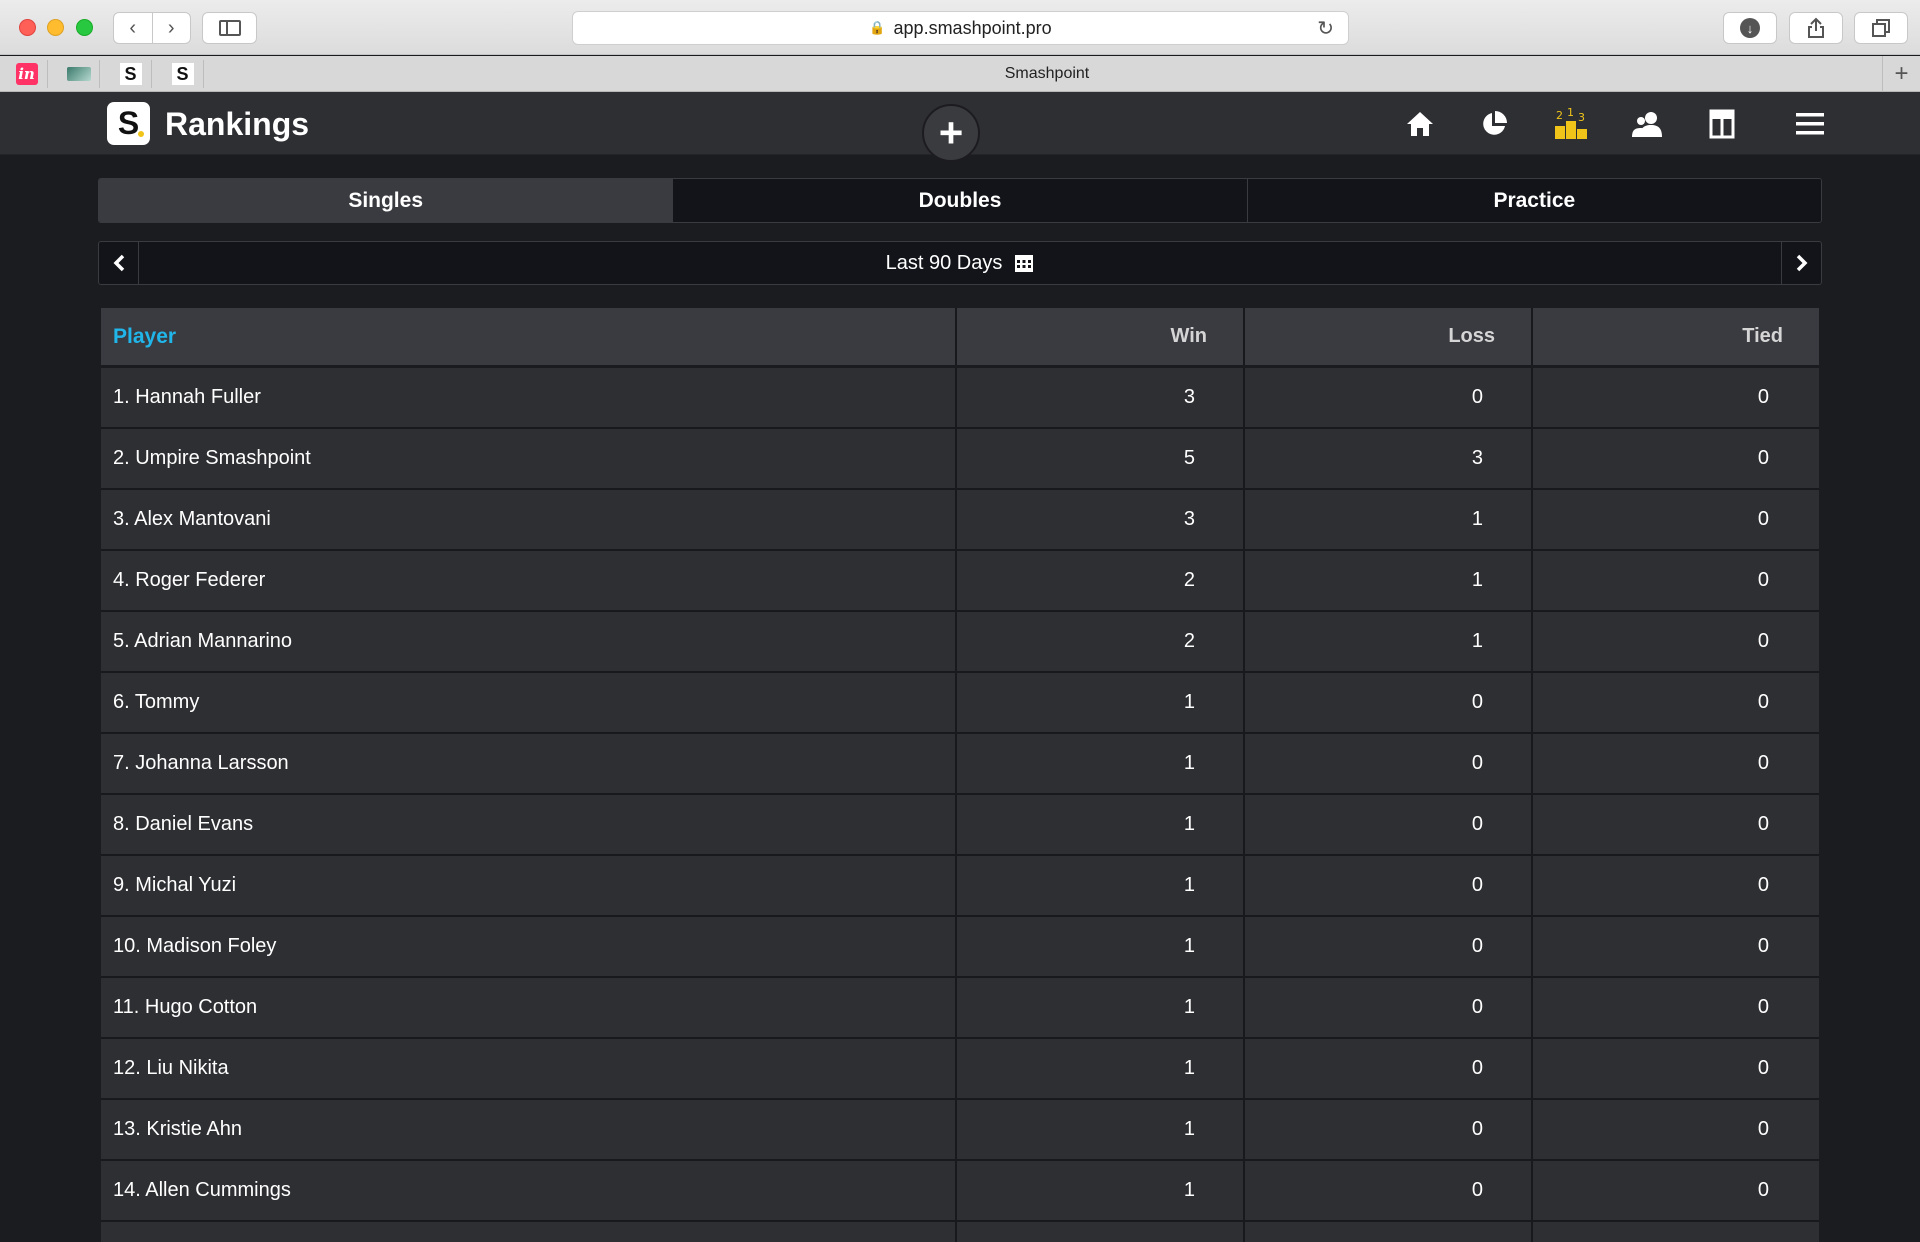 The image size is (1920, 1242). What do you see at coordinates (1101, 397) in the screenshot?
I see `win-count-cell: 3` at bounding box center [1101, 397].